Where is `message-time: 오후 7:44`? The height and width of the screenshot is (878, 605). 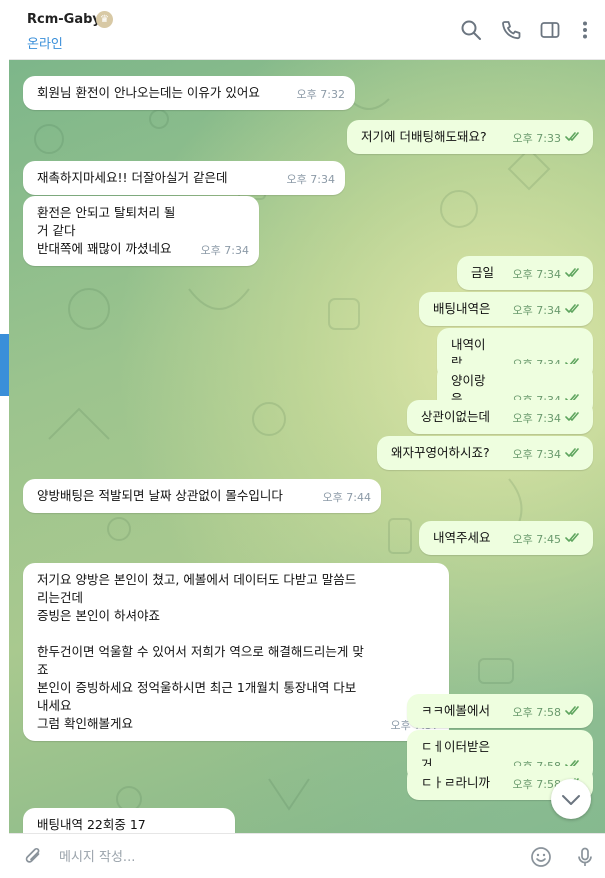
message-time: 오후 7:44 is located at coordinates (346, 497).